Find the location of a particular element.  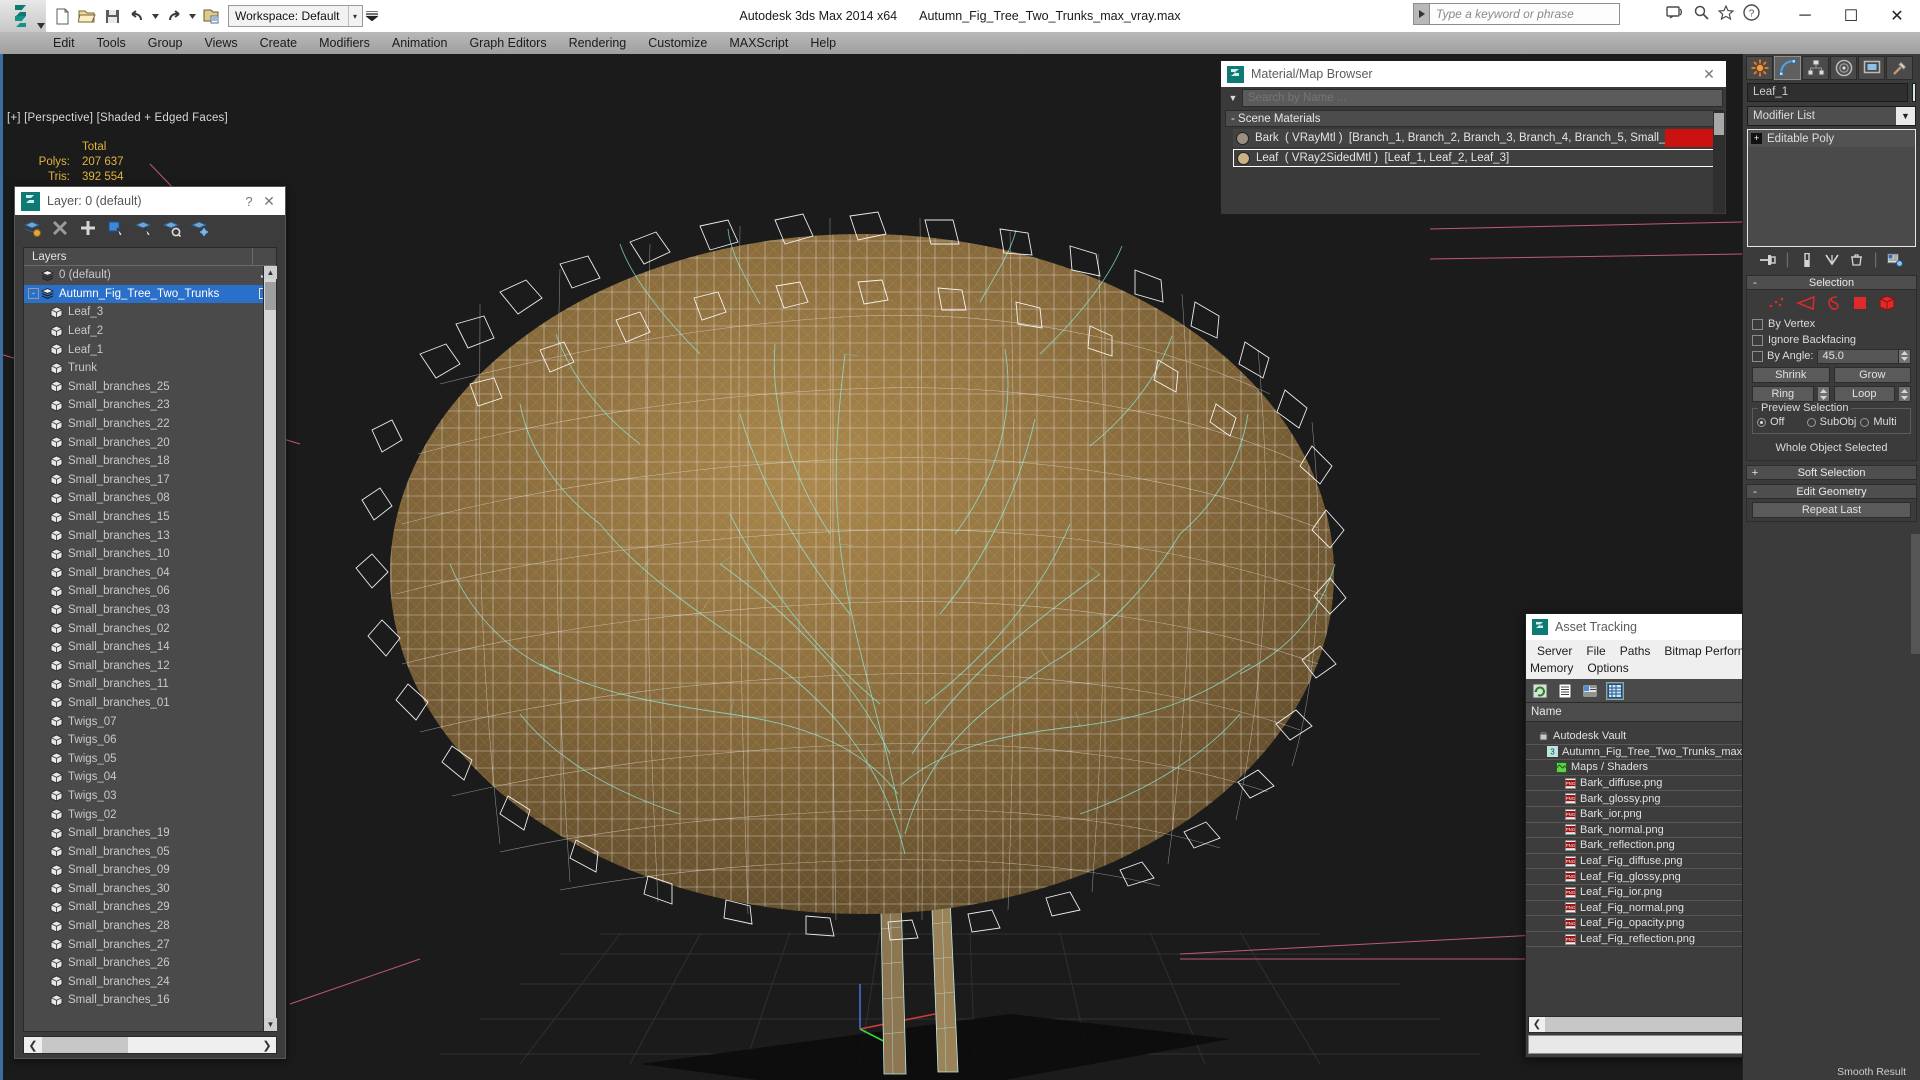

layer-object-row: Small_branches_18 is located at coordinates (150, 461).